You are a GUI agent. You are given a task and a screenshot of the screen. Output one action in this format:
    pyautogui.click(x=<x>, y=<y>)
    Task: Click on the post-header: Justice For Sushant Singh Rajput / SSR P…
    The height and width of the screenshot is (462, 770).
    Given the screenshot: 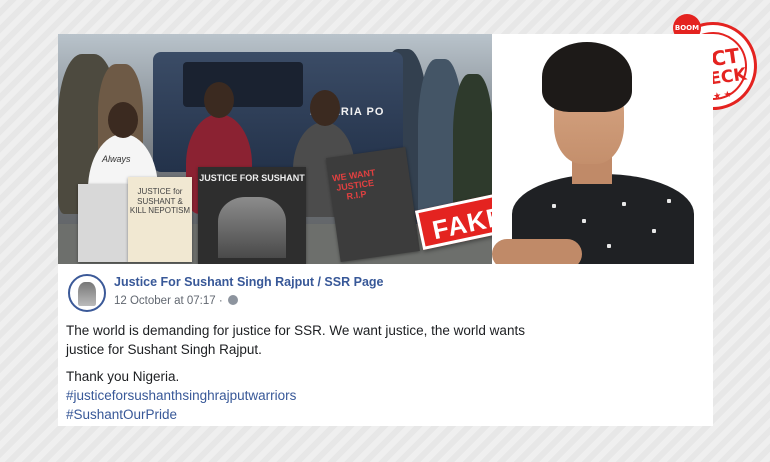 What is the action you would take?
    pyautogui.click(x=368, y=294)
    